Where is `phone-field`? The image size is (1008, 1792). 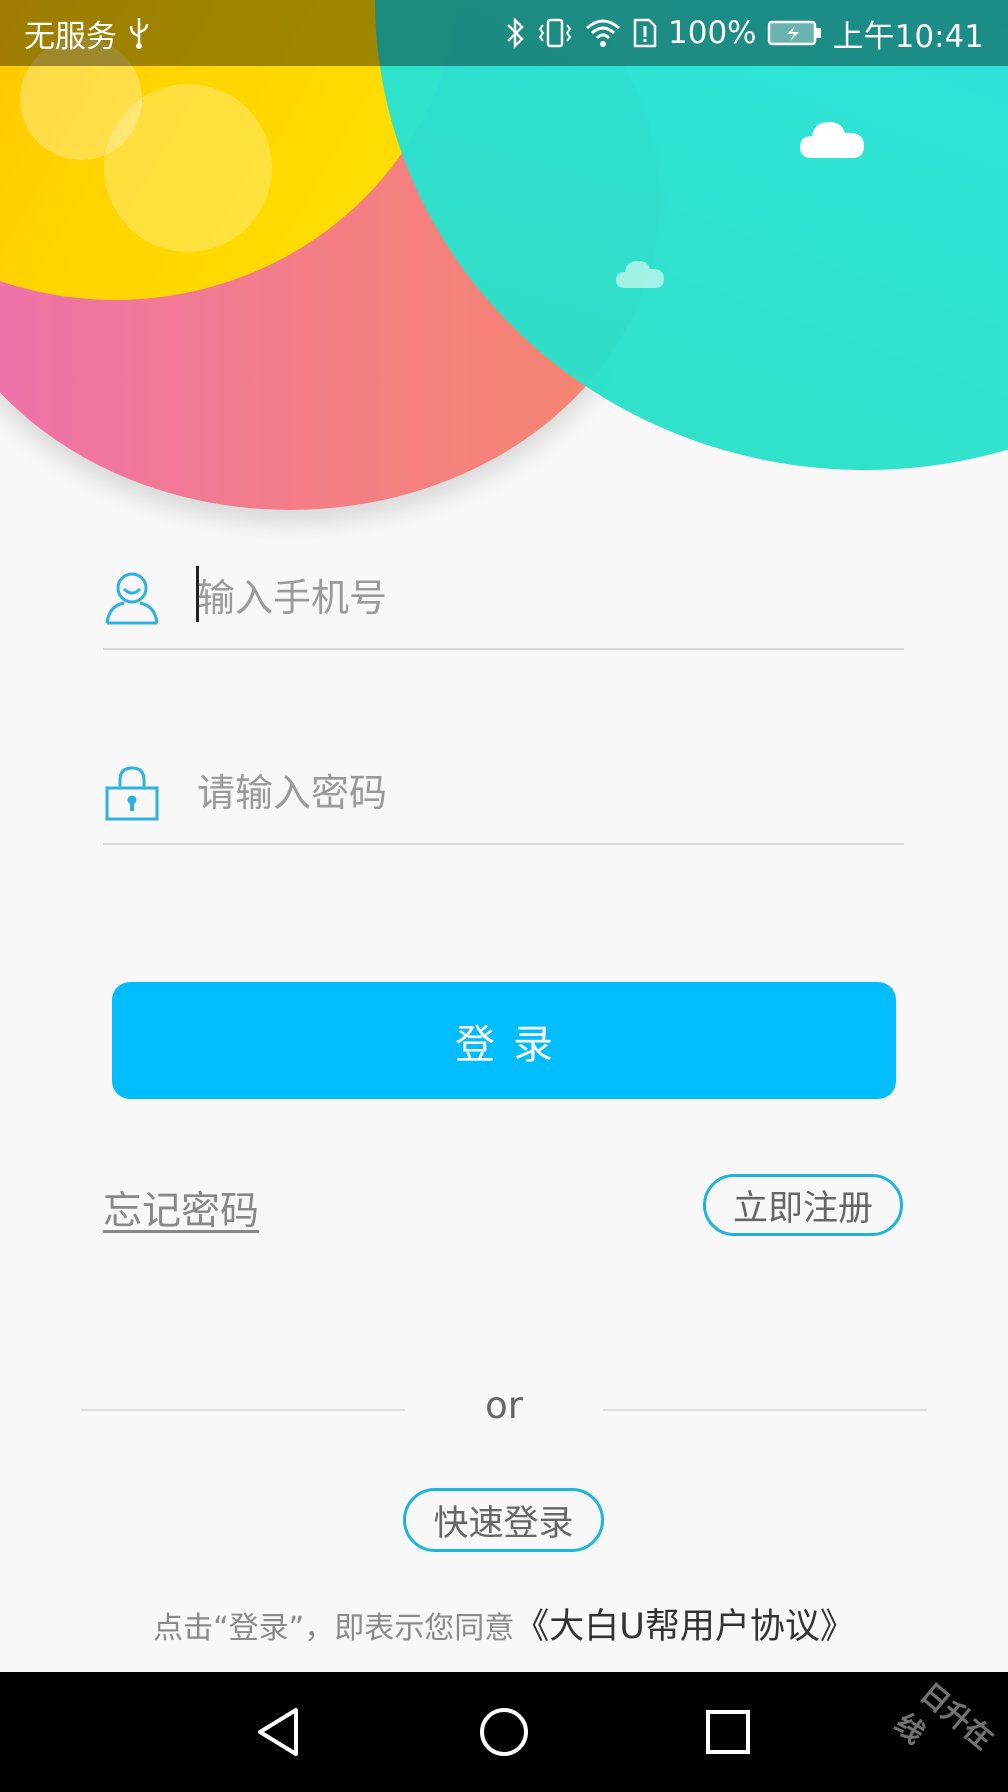
phone-field is located at coordinates (503, 599).